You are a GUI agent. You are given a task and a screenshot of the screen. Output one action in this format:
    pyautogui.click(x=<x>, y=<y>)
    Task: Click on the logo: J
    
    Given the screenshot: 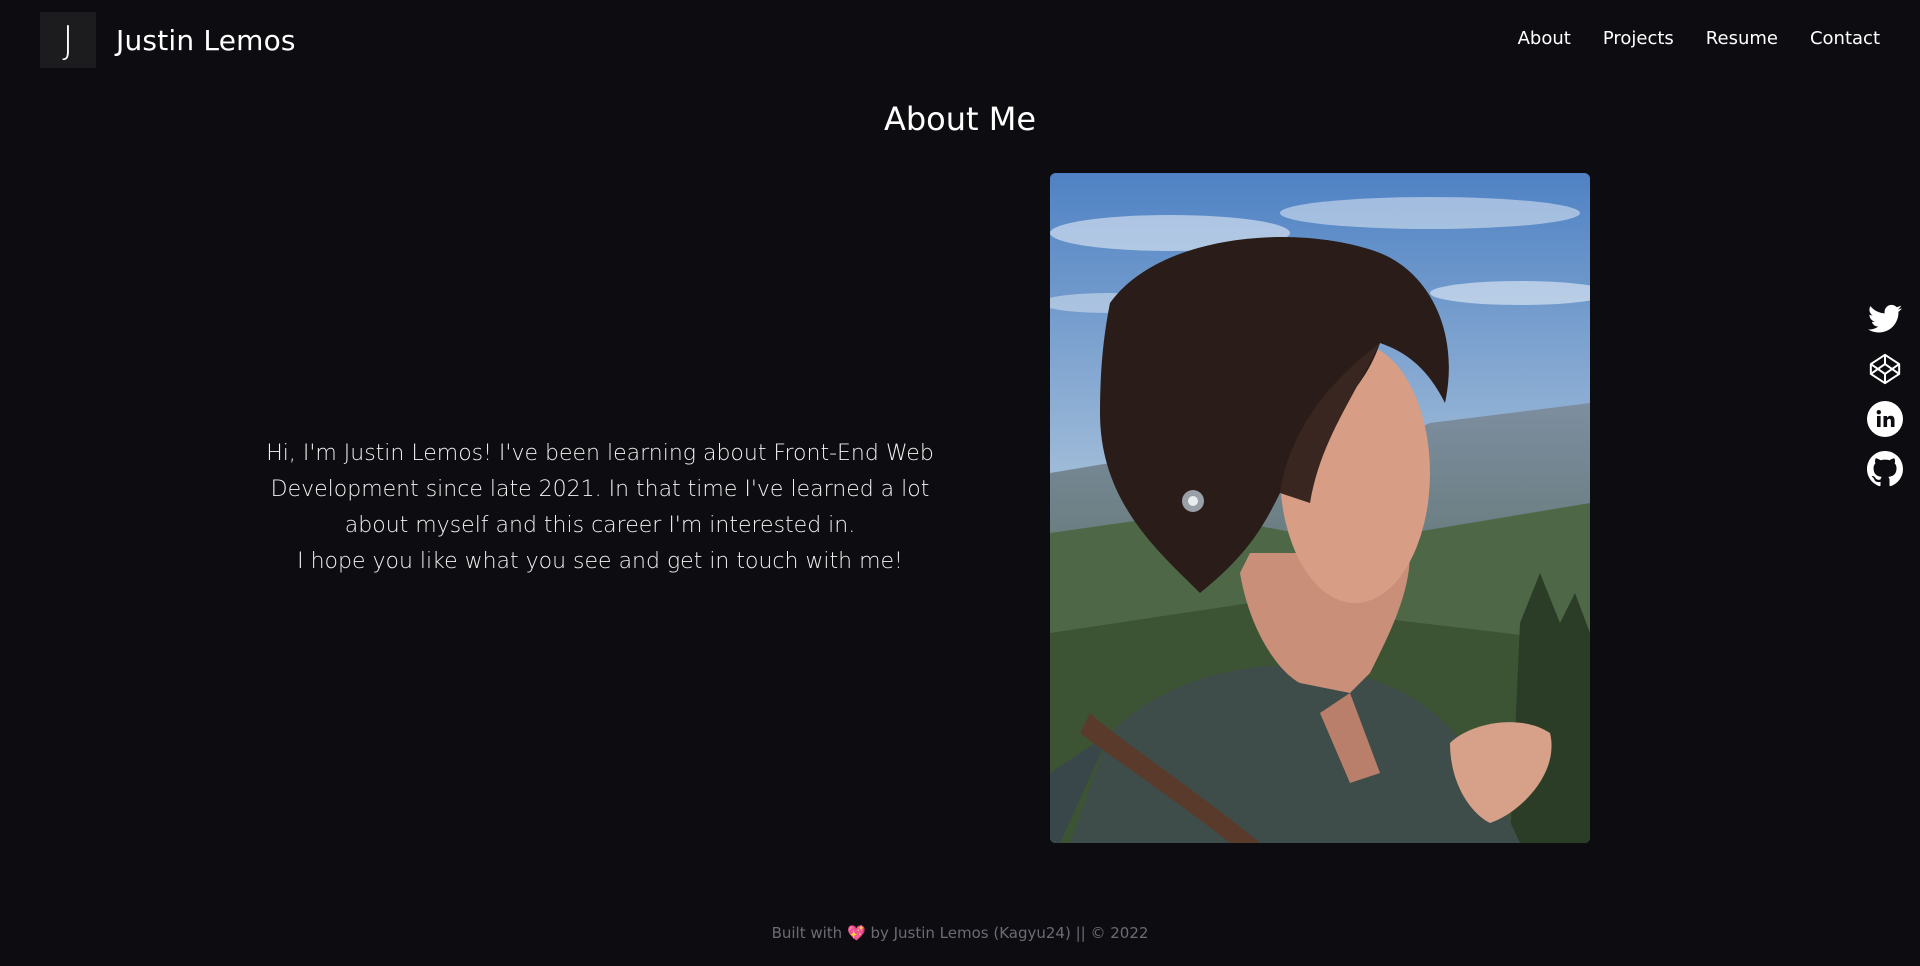 What is the action you would take?
    pyautogui.click(x=68, y=40)
    